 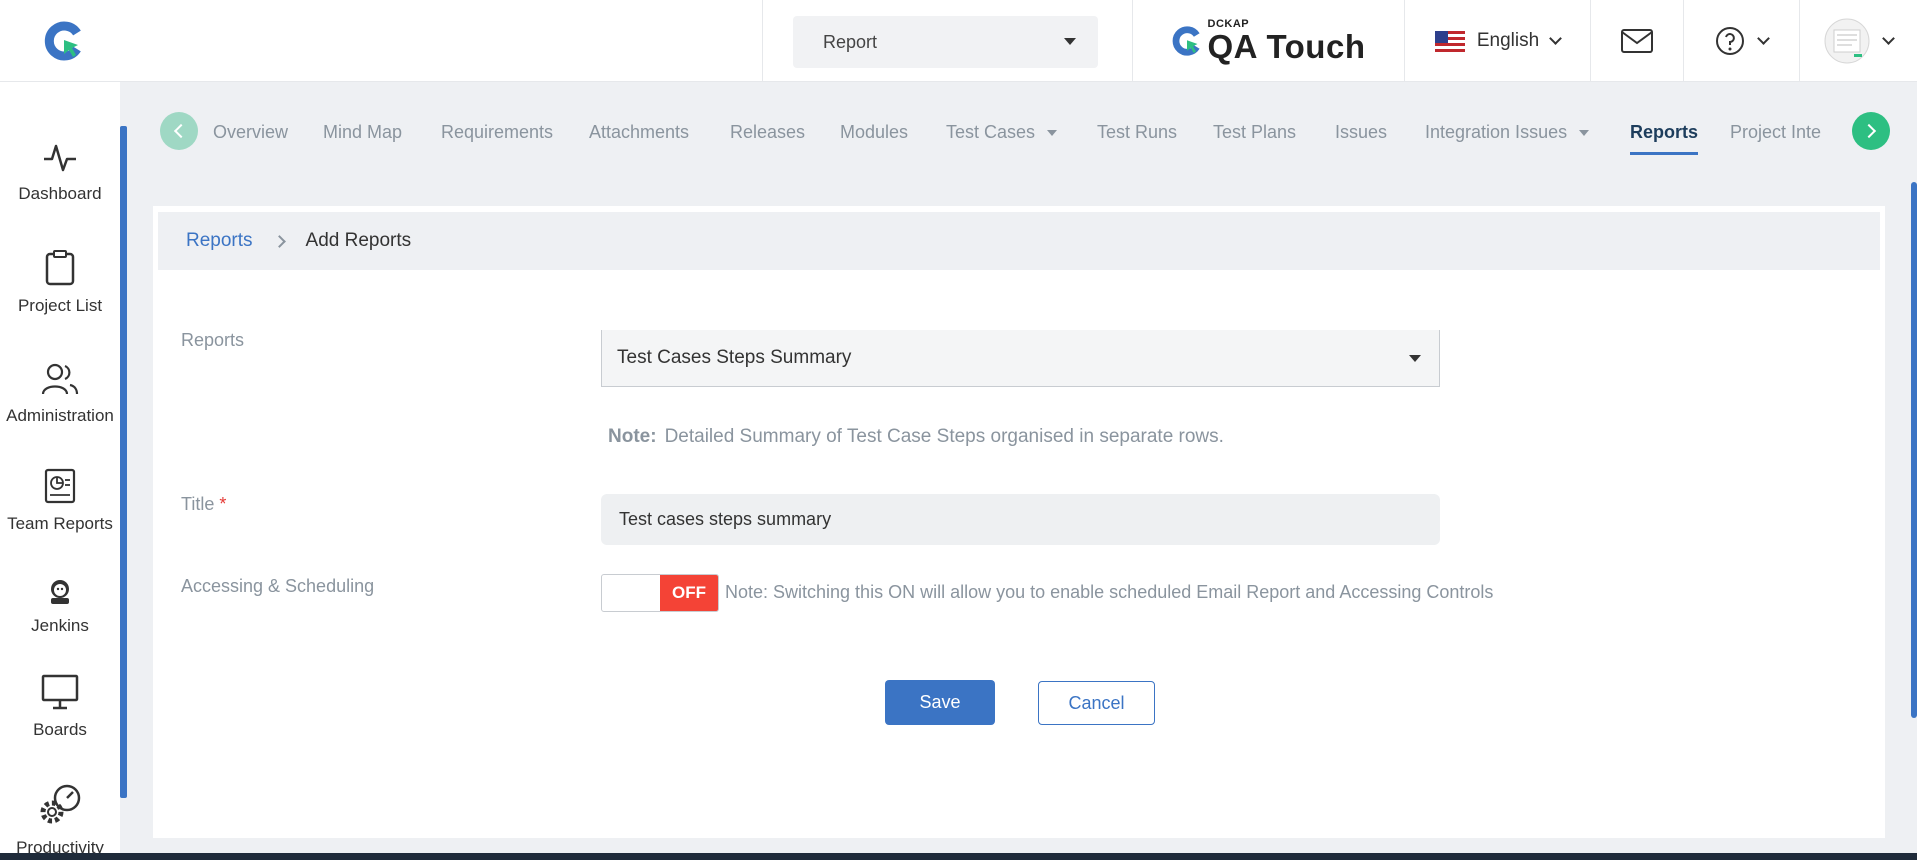 I want to click on tab-project-integrations: Project Inte, so click(x=1775, y=132).